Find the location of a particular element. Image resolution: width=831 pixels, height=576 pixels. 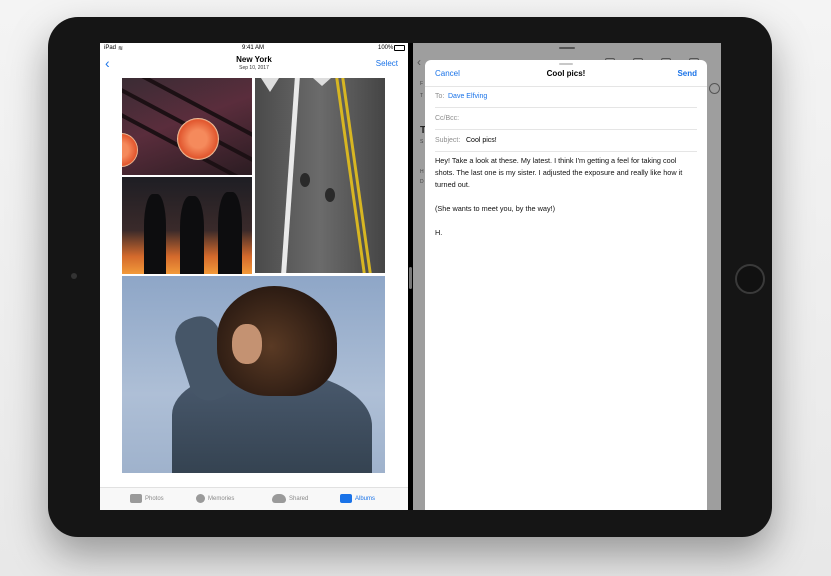

background-letter: T is located at coordinates (422, 96).